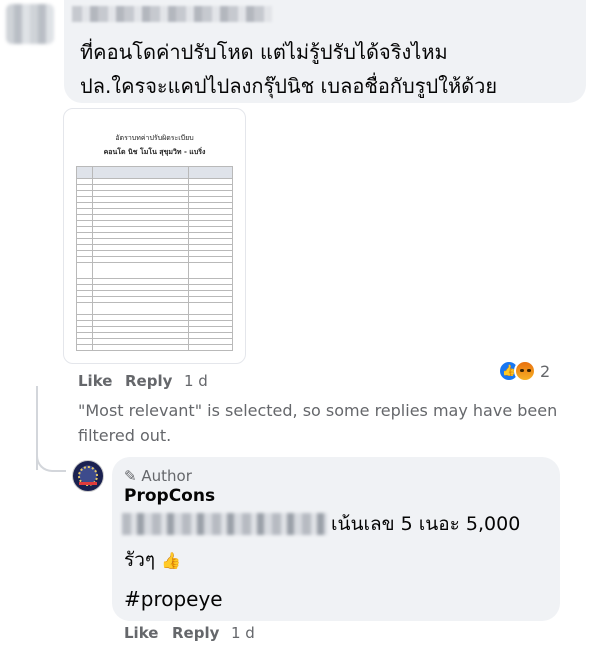  Describe the element at coordinates (171, 560) in the screenshot. I see `thumbs-up-icon: 👍` at that location.